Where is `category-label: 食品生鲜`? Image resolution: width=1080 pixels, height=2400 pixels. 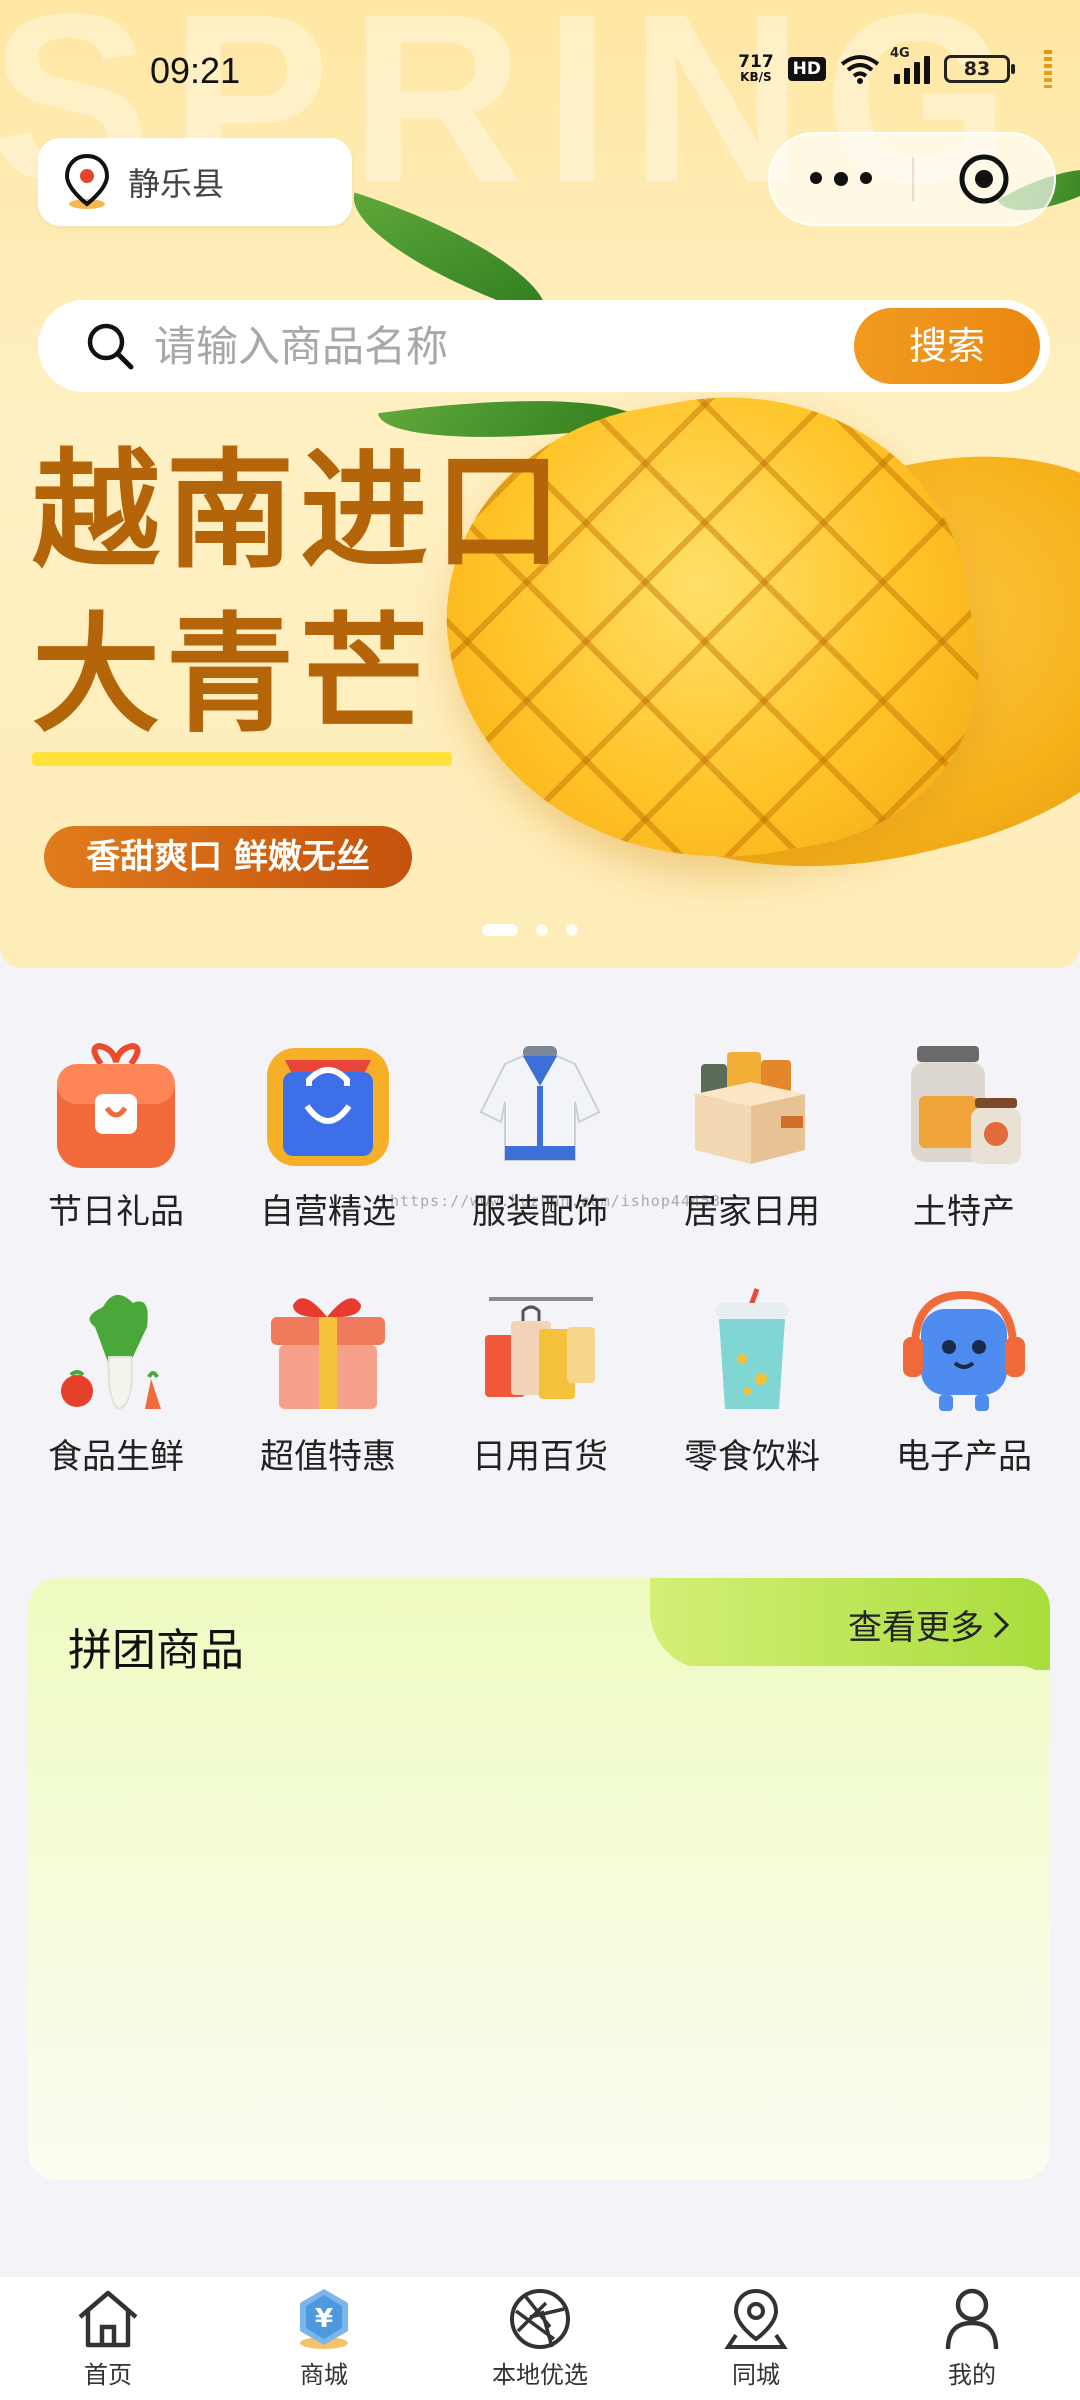 category-label: 食品生鲜 is located at coordinates (116, 1457).